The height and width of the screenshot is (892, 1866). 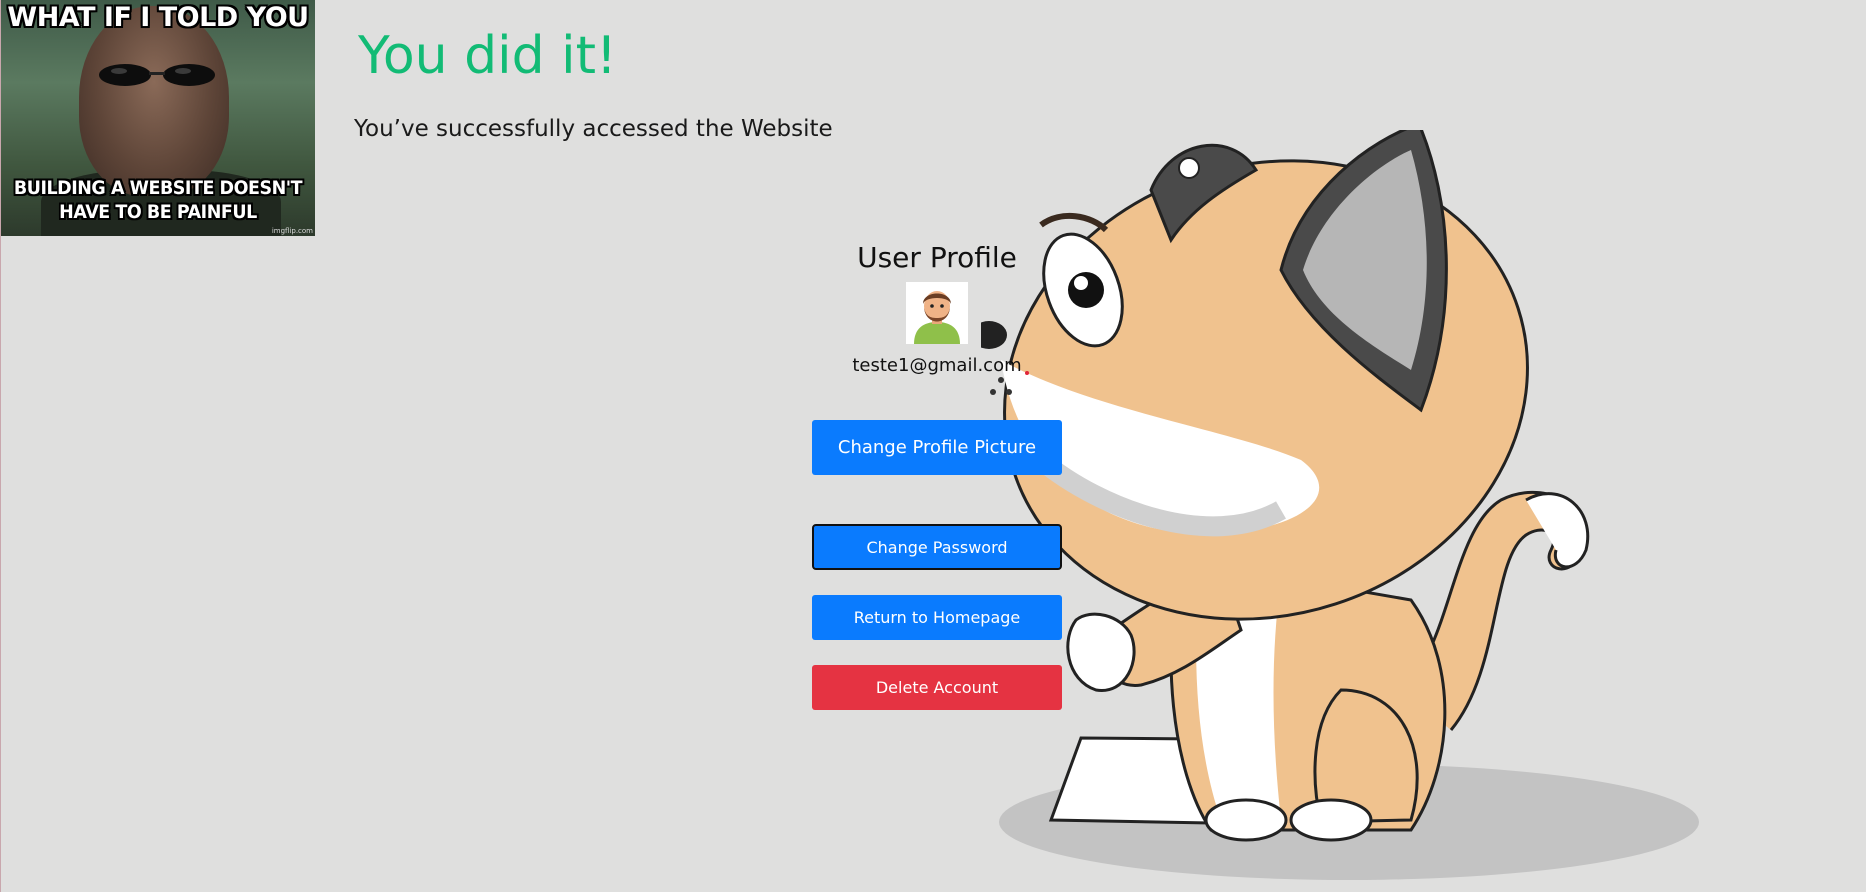 I want to click on user-profile-card: User Profile teste1@gmail.com, so click(x=937, y=307).